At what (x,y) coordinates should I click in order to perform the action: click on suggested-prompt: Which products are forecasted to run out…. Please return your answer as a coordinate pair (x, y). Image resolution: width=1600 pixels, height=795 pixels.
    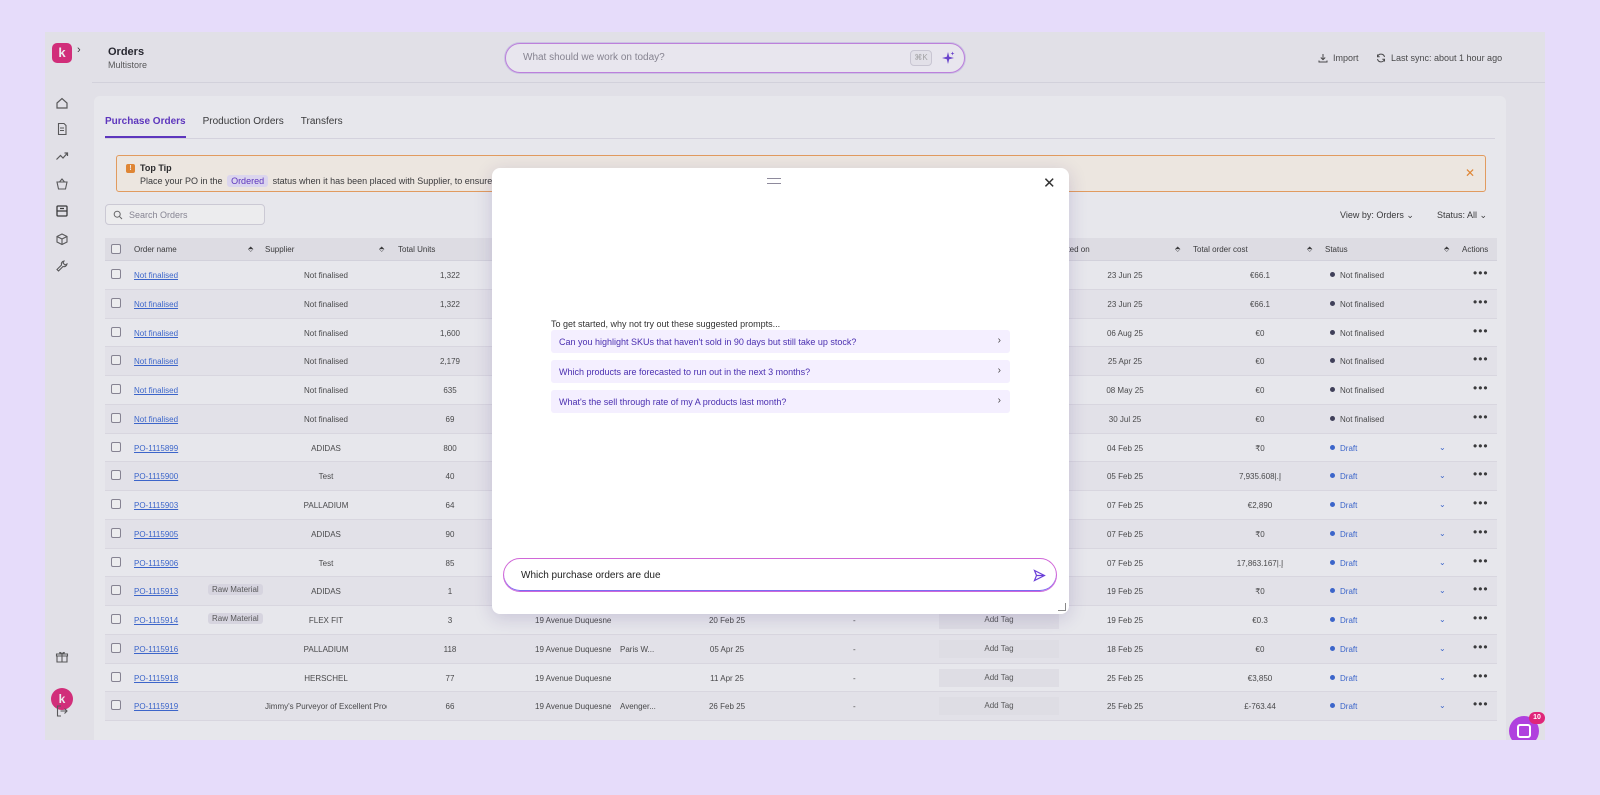
    Looking at the image, I should click on (780, 371).